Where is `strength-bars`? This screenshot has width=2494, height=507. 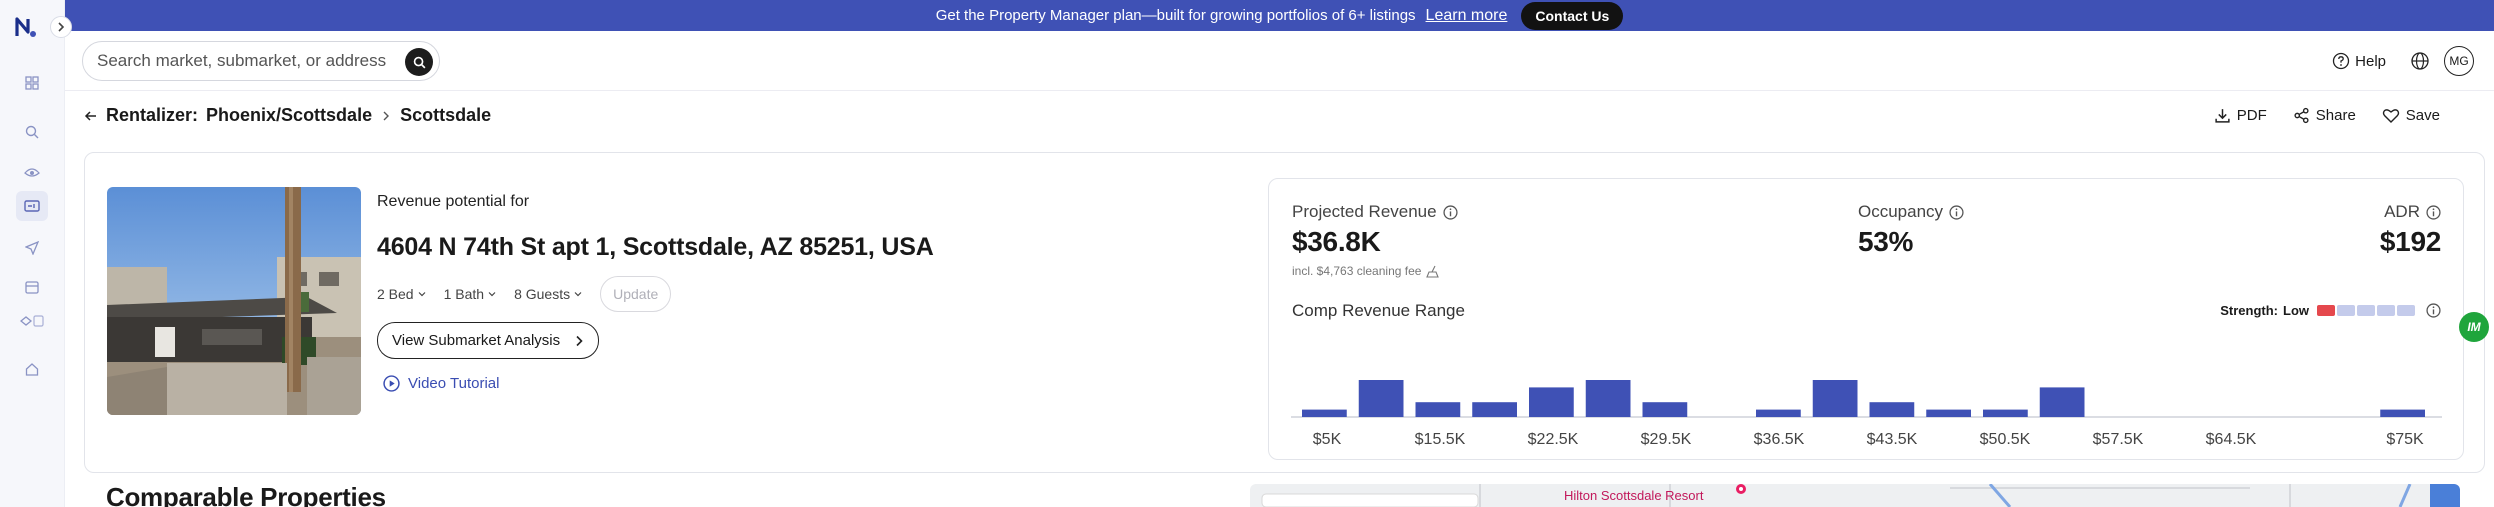
strength-bars is located at coordinates (2366, 310).